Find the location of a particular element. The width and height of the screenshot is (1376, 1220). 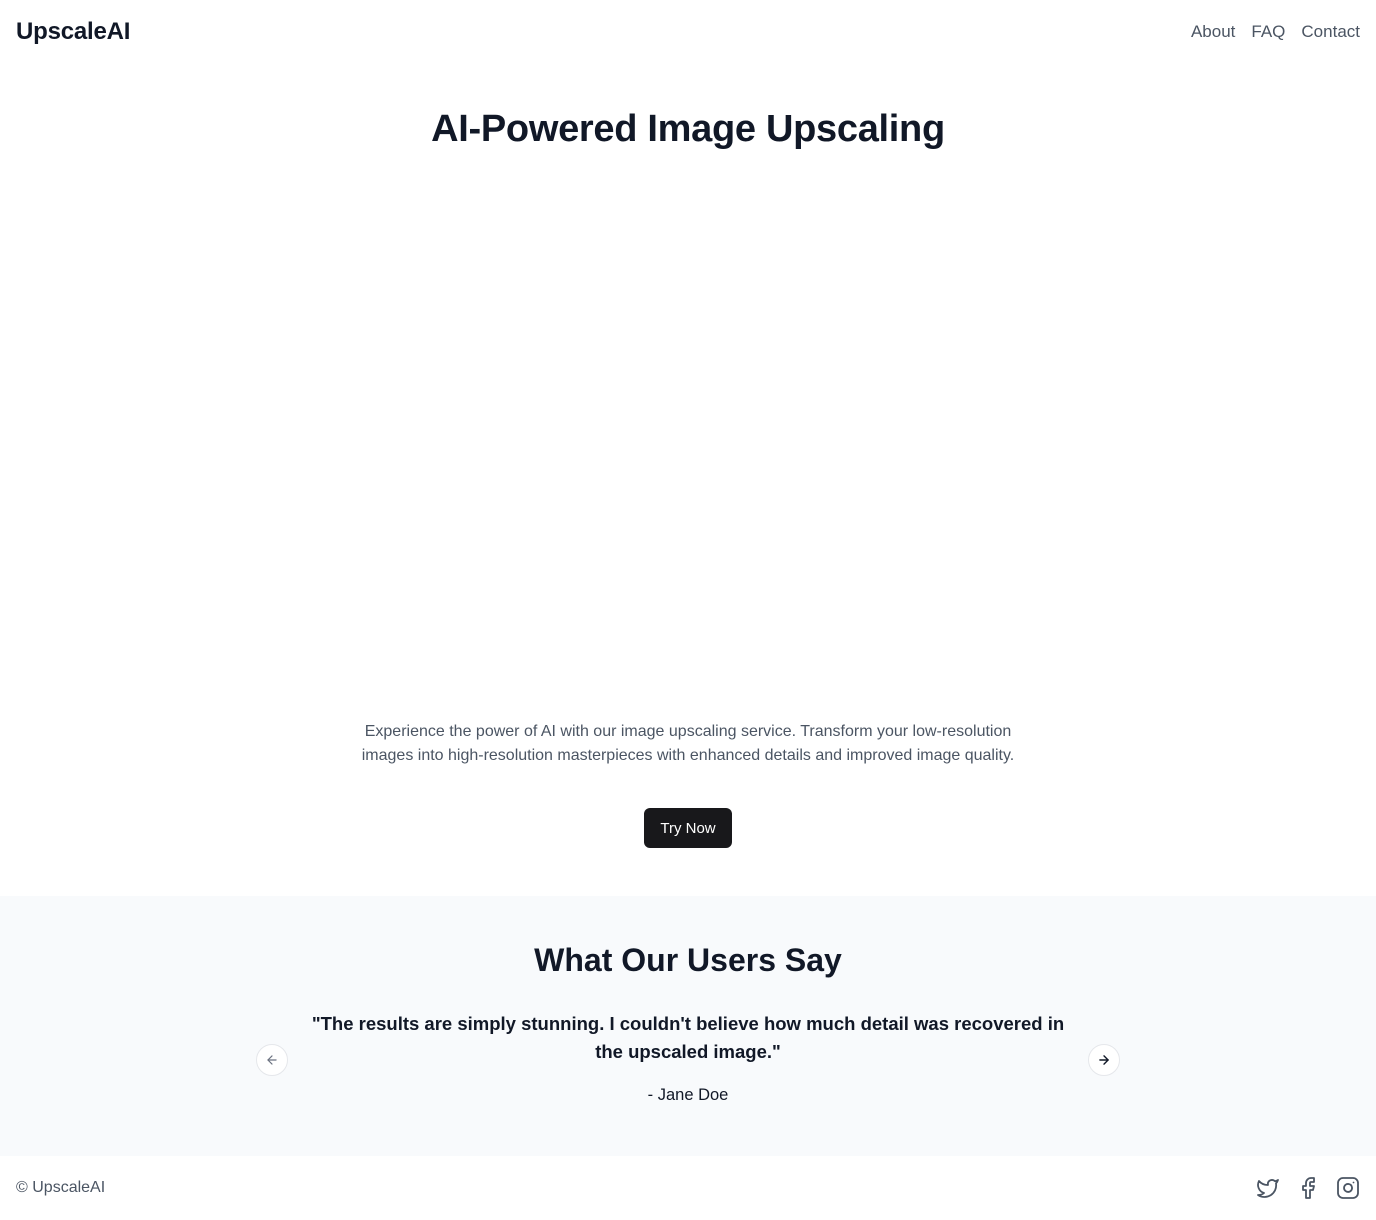

arrow-left-icon is located at coordinates (272, 1060).